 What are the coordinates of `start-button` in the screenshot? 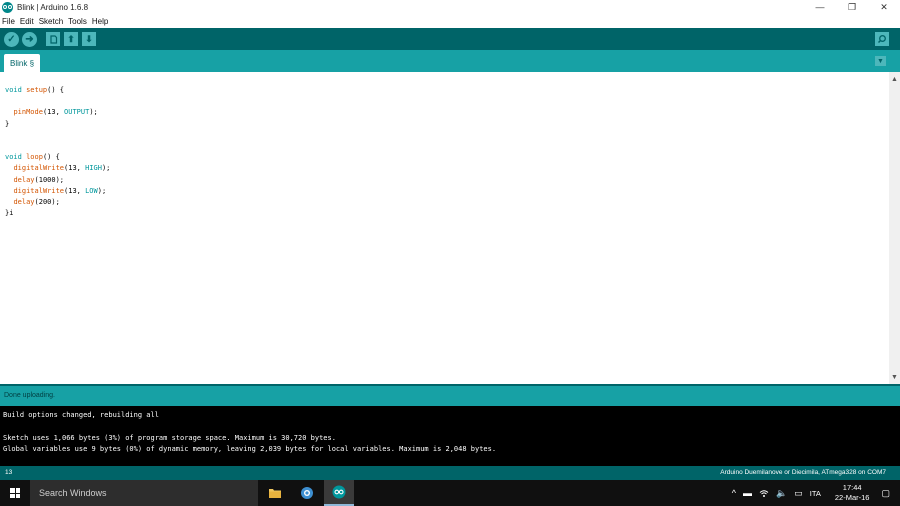 It's located at (15, 493).